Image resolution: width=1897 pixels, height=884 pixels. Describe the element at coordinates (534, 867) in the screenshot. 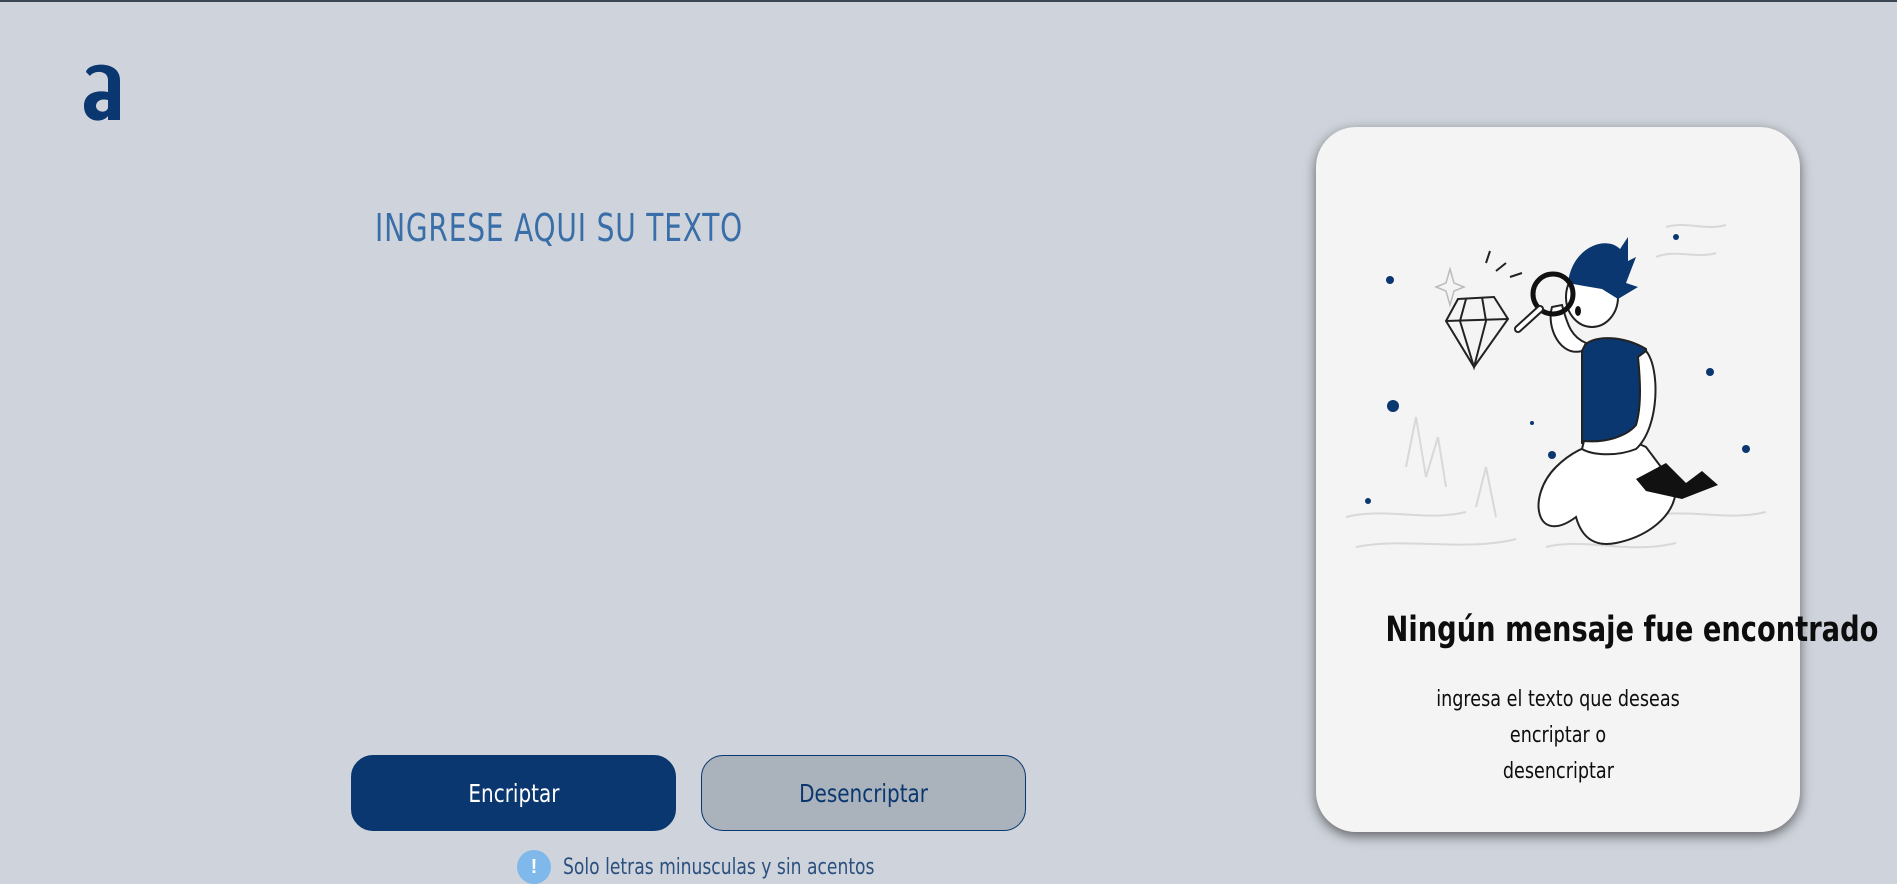

I see `info-icon: !` at that location.